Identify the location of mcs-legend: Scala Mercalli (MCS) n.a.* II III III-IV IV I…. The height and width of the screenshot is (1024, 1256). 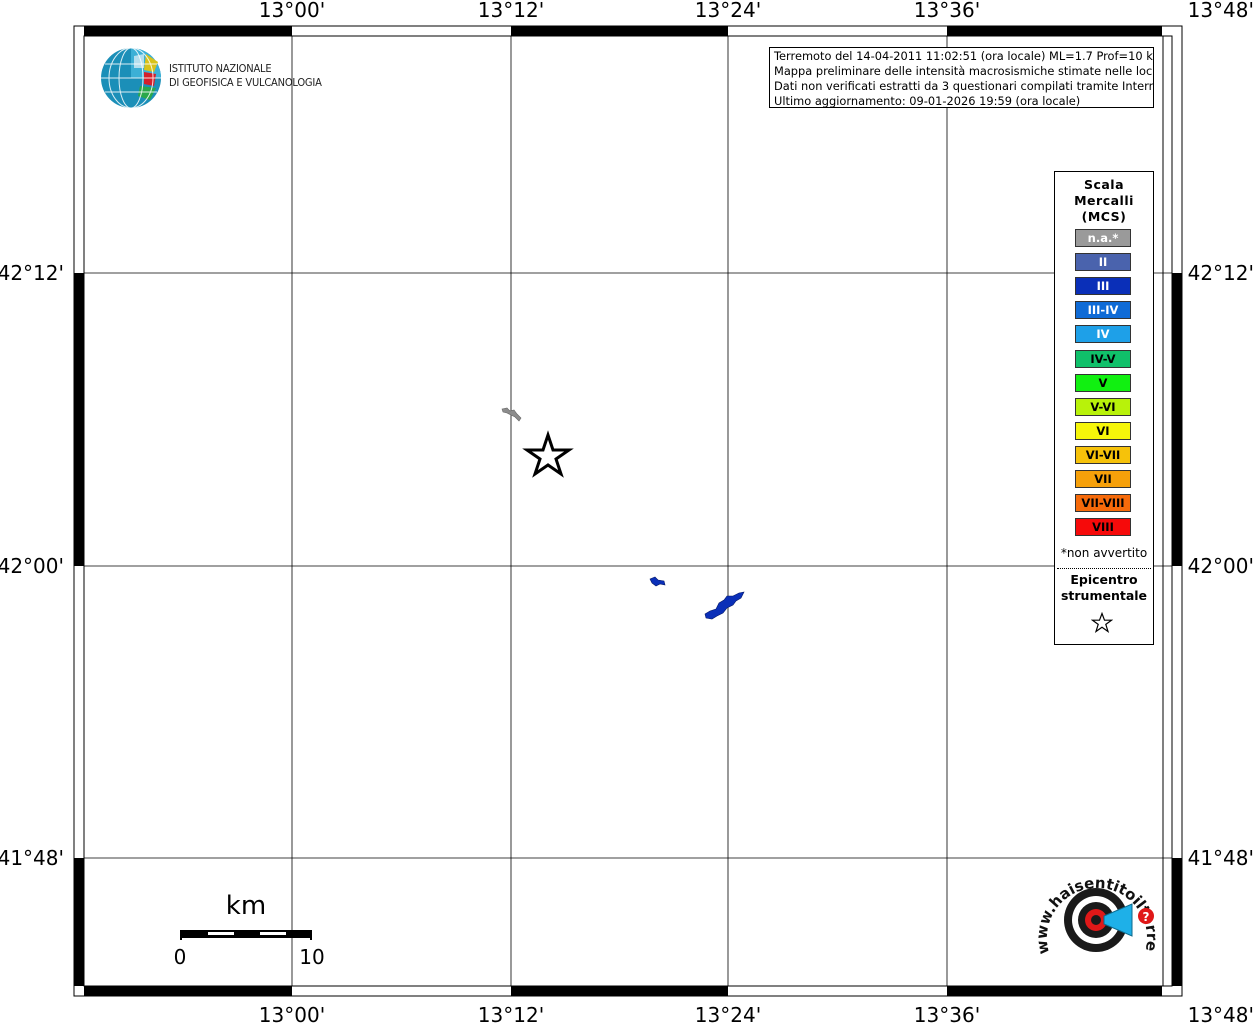
(1104, 408).